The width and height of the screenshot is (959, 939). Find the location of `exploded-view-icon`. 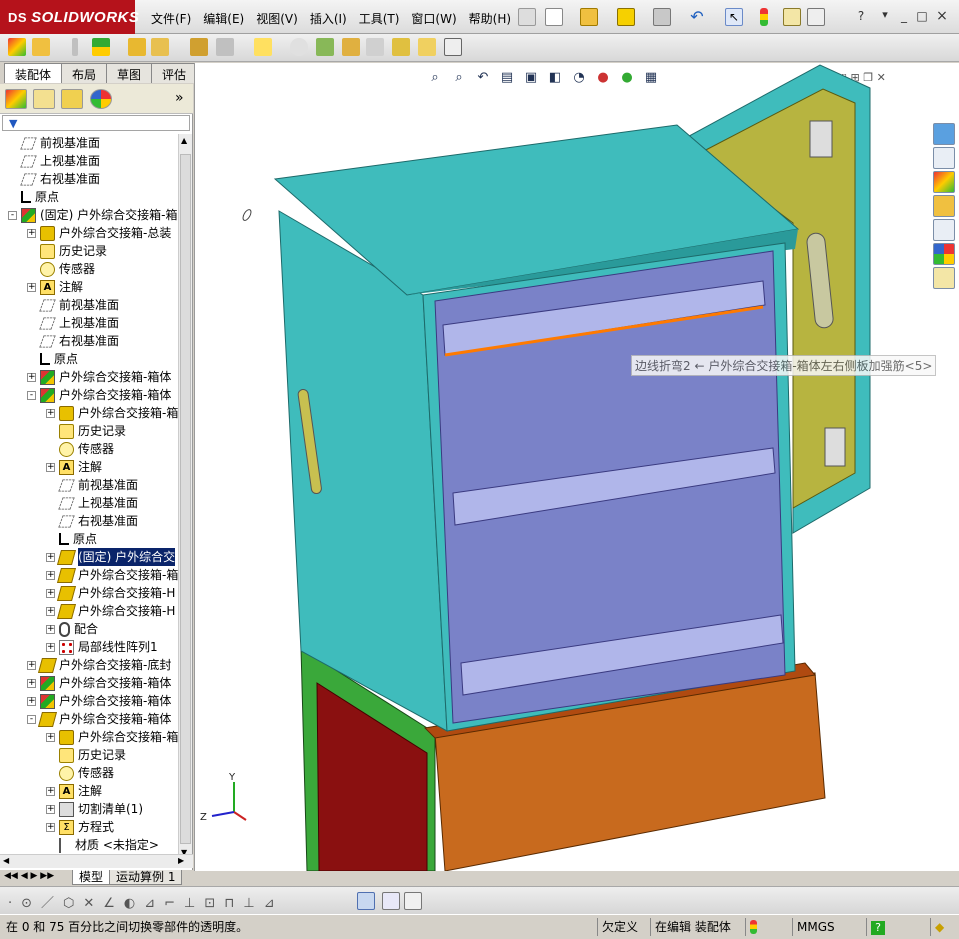

exploded-view-icon is located at coordinates (351, 47).